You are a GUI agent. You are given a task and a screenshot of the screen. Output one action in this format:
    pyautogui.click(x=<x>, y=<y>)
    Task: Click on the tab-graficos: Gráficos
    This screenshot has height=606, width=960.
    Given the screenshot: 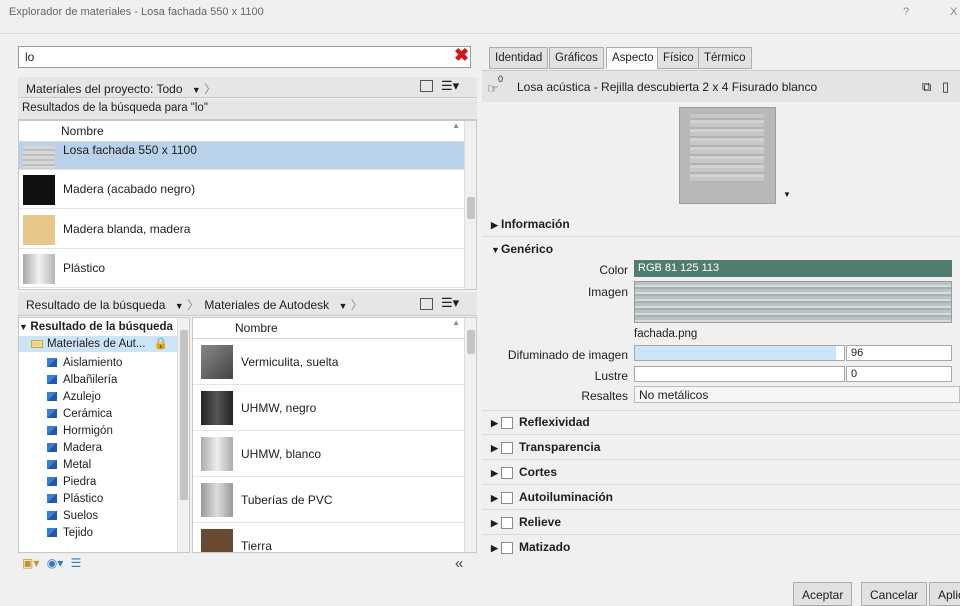 What is the action you would take?
    pyautogui.click(x=576, y=58)
    